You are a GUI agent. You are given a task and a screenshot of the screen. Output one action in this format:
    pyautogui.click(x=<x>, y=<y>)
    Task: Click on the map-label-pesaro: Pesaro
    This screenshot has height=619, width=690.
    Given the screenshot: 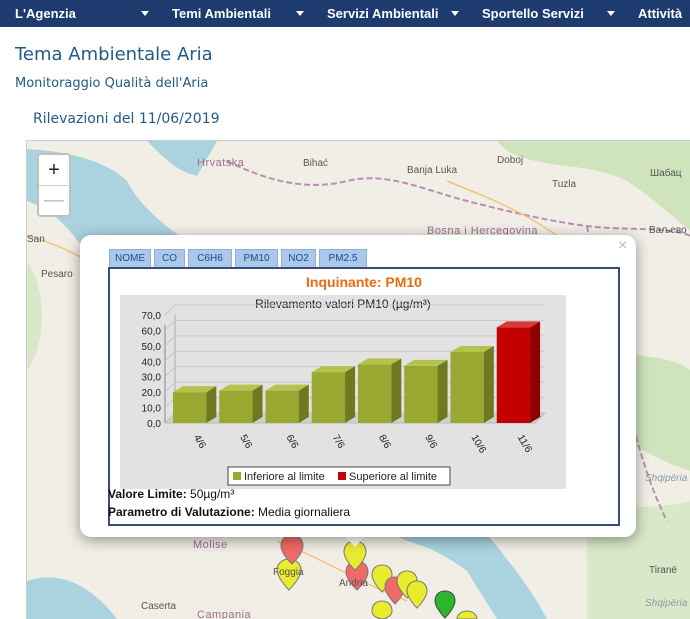 What is the action you would take?
    pyautogui.click(x=57, y=274)
    